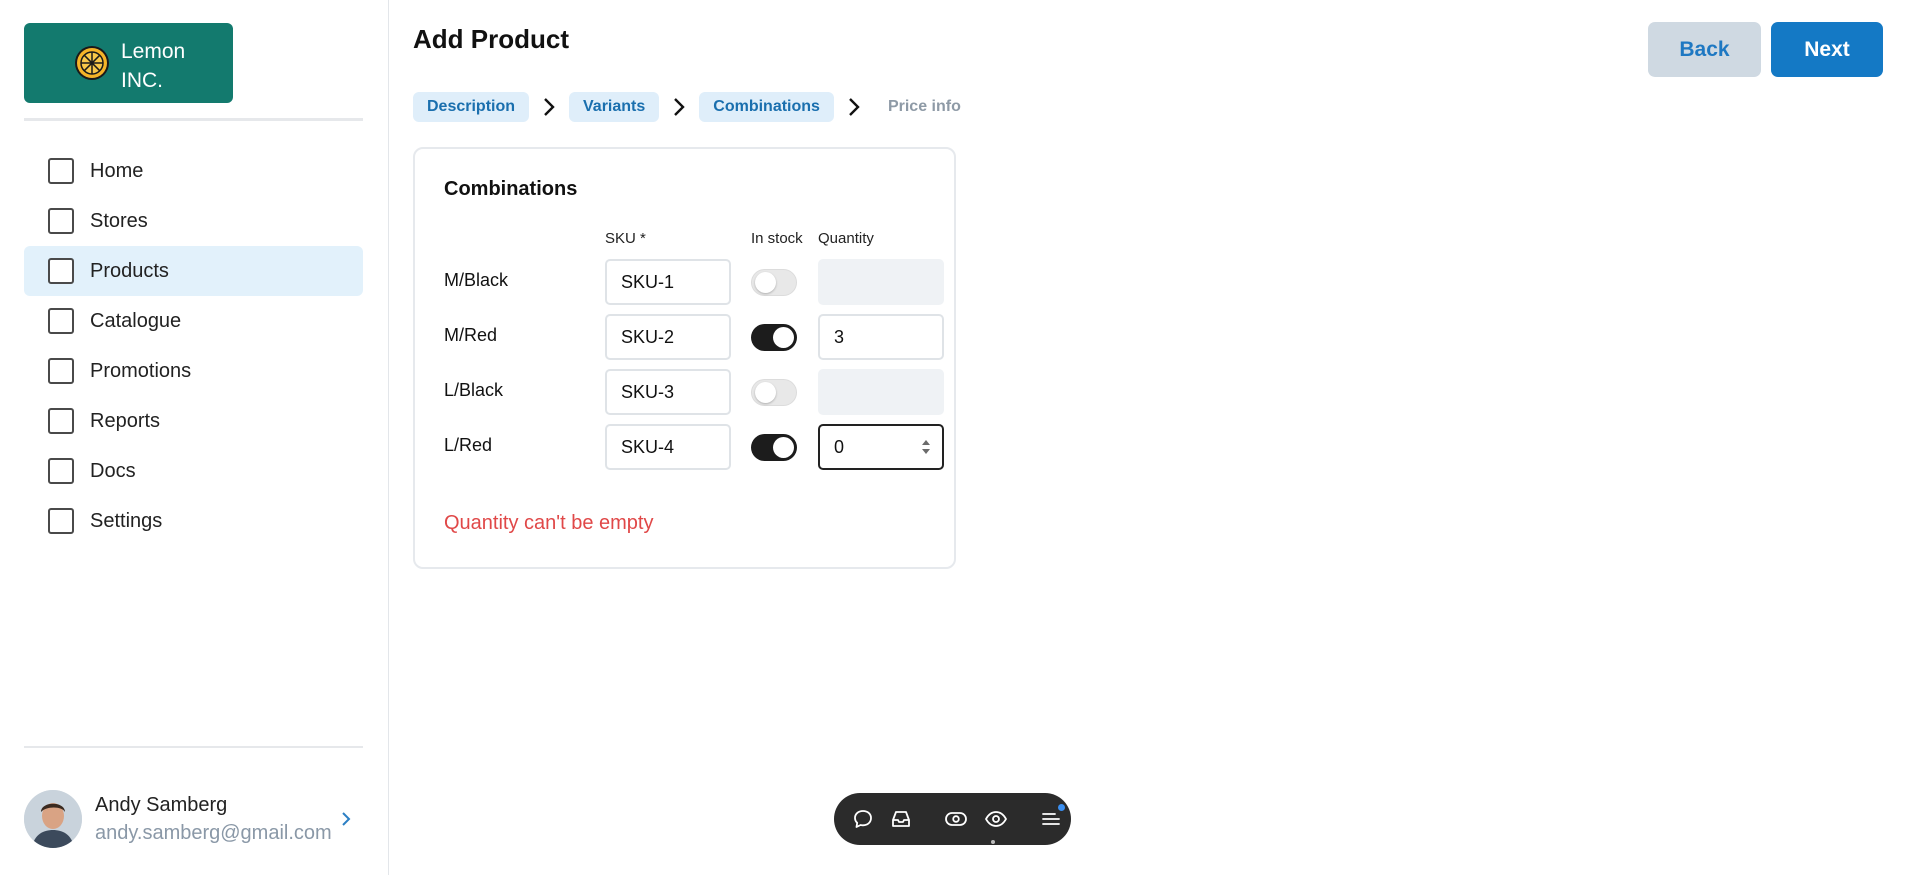 The height and width of the screenshot is (875, 1913). Describe the element at coordinates (113, 470) in the screenshot. I see `sidebar-item-label: Docs` at that location.